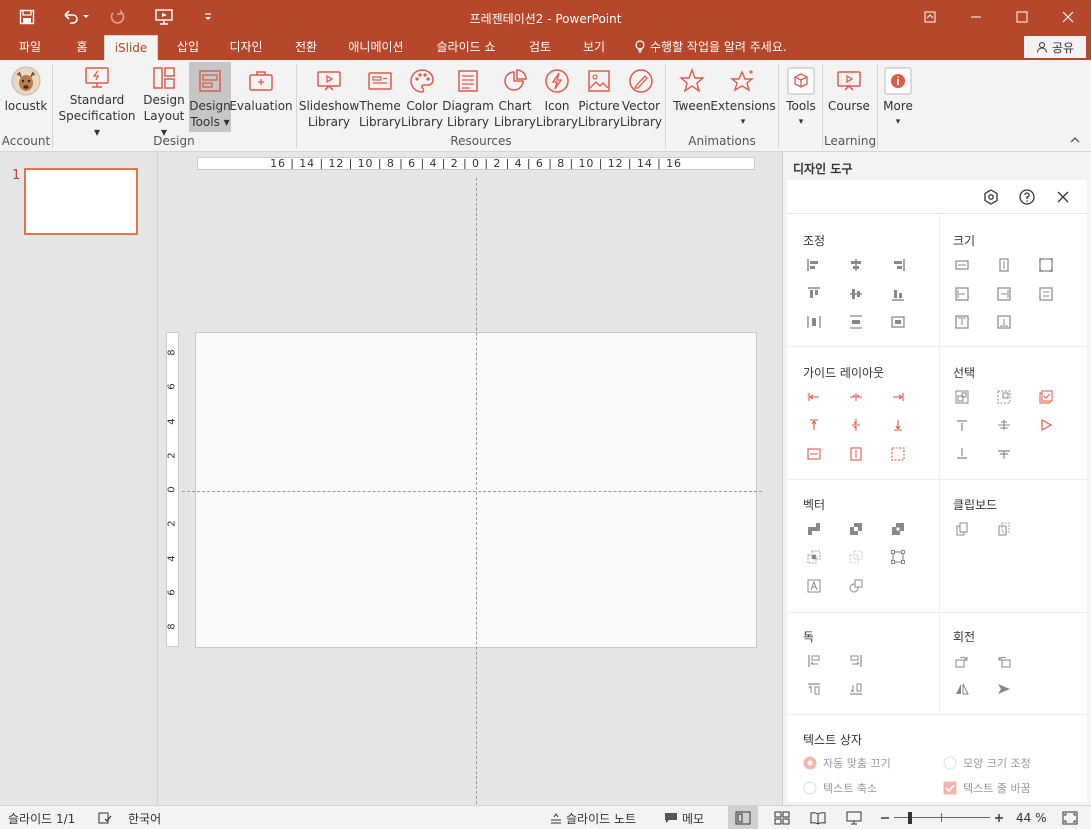 The width and height of the screenshot is (1091, 829). Describe the element at coordinates (376, 47) in the screenshot. I see `tab-animations: 애니메이션` at that location.